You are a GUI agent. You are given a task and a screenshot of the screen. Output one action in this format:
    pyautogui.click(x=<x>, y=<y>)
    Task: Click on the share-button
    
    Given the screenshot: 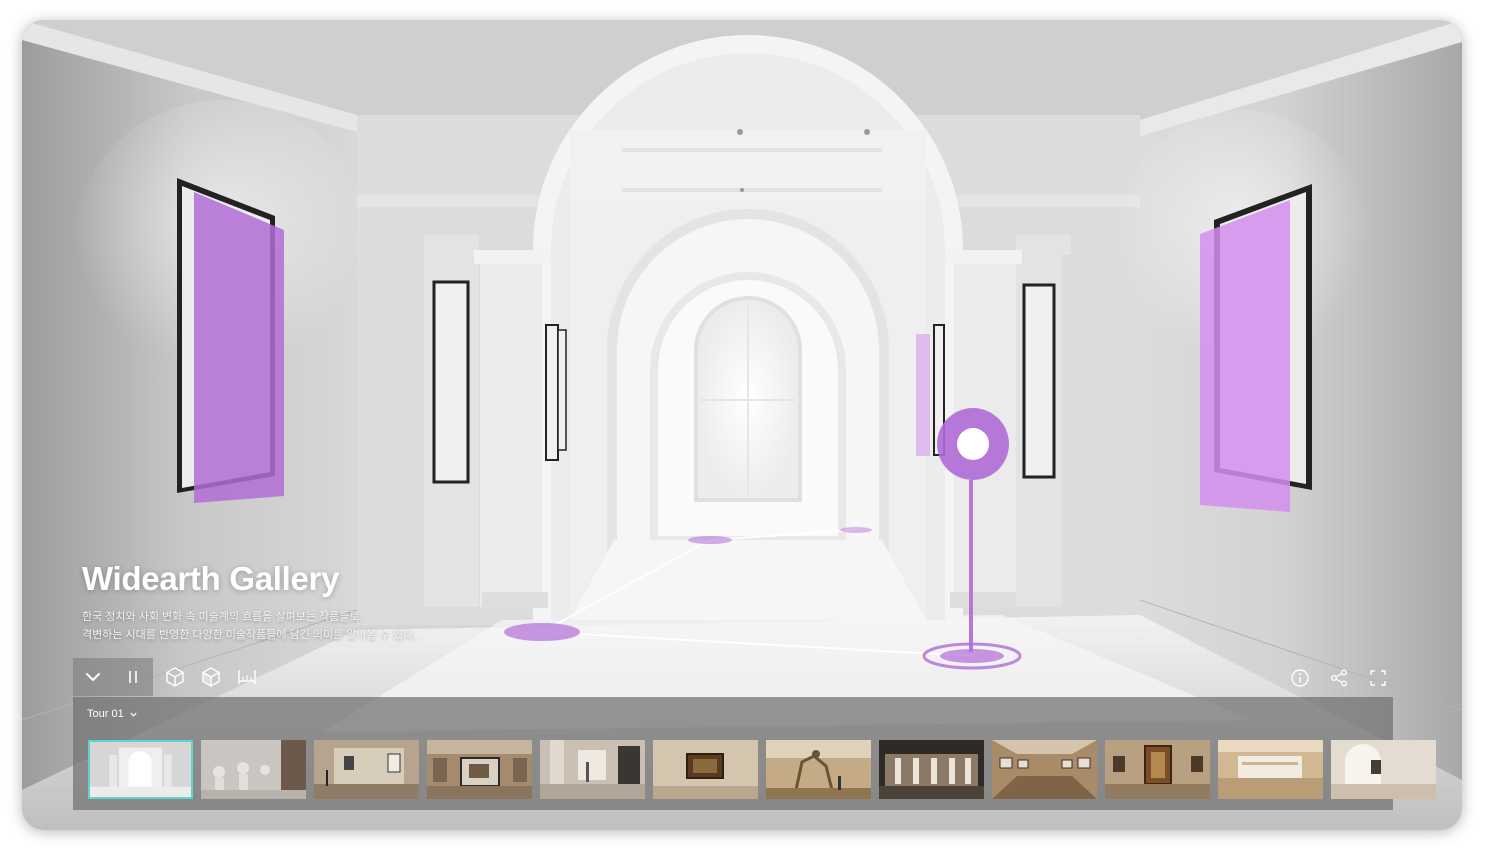 What is the action you would take?
    pyautogui.click(x=1339, y=678)
    